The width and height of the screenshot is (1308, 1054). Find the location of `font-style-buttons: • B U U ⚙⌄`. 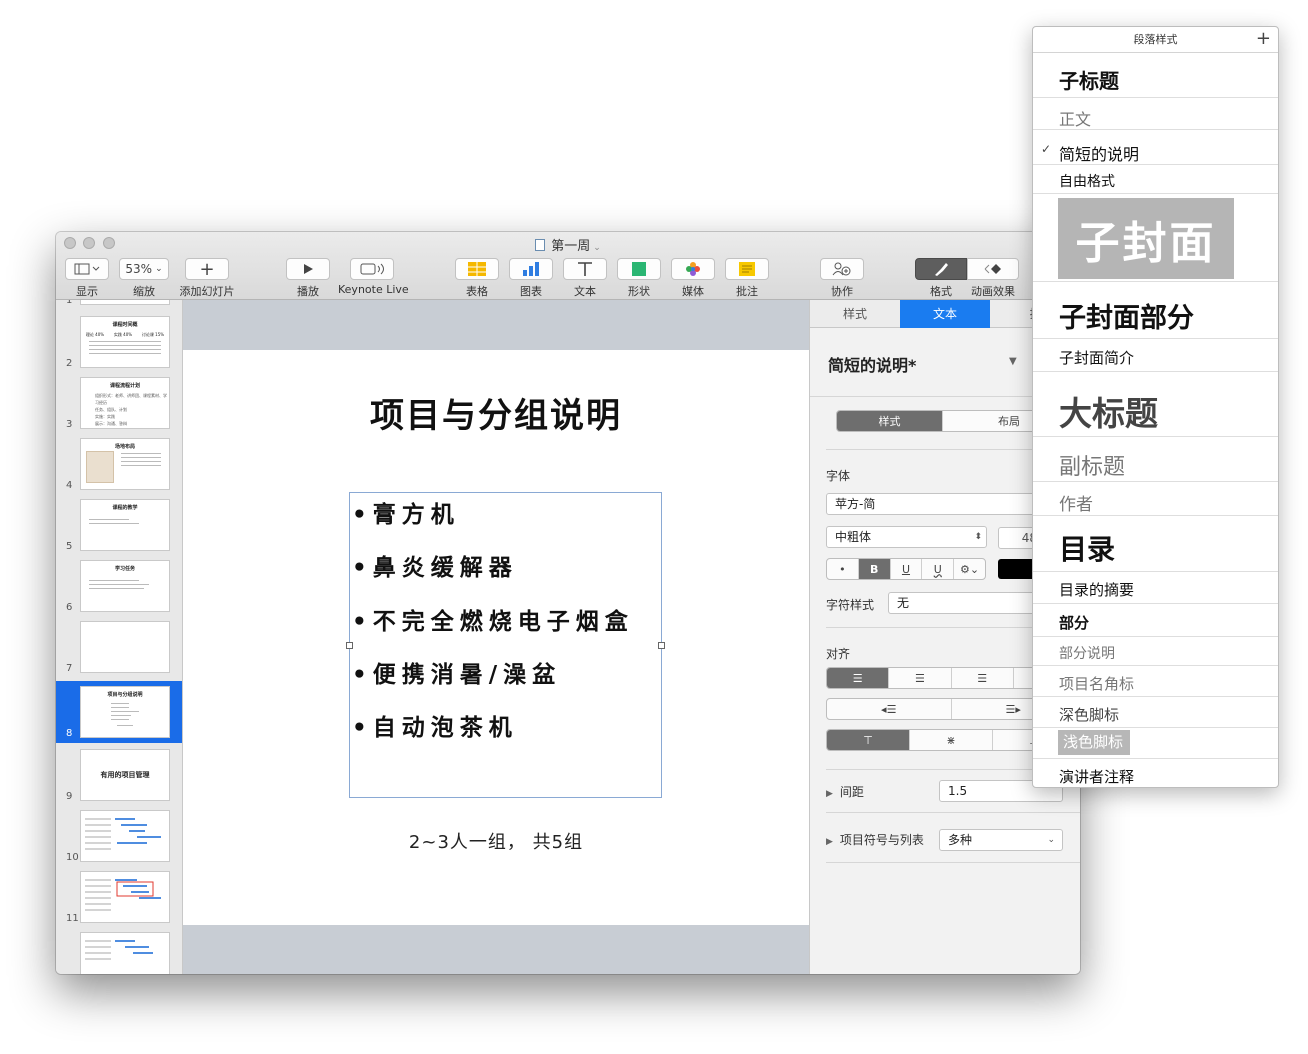

font-style-buttons: • B U U ⚙⌄ is located at coordinates (906, 569).